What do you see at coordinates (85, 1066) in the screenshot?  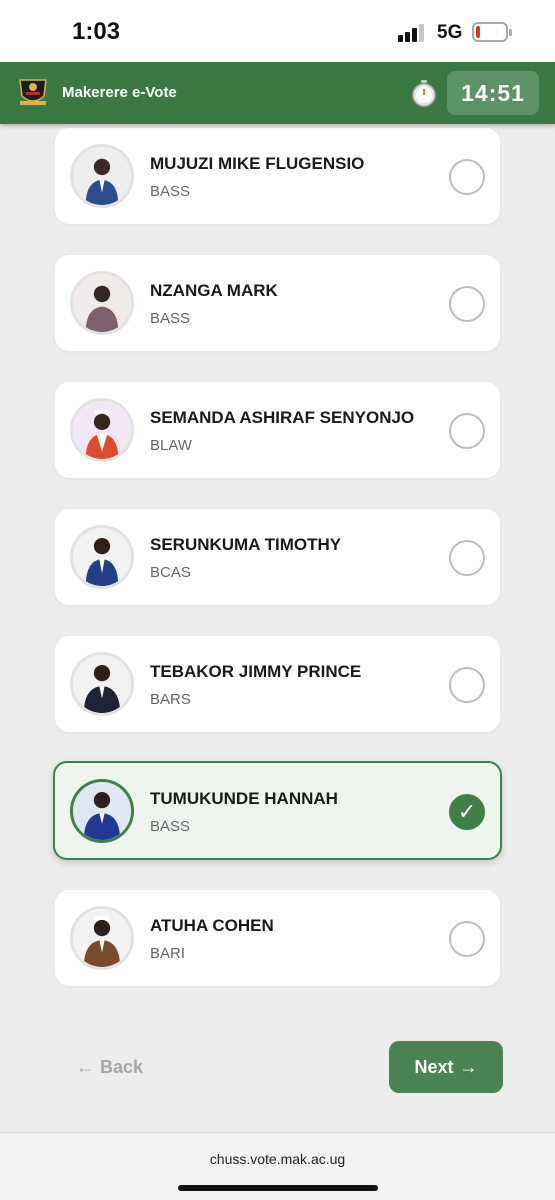 I see `arrow-left-icon: ←` at bounding box center [85, 1066].